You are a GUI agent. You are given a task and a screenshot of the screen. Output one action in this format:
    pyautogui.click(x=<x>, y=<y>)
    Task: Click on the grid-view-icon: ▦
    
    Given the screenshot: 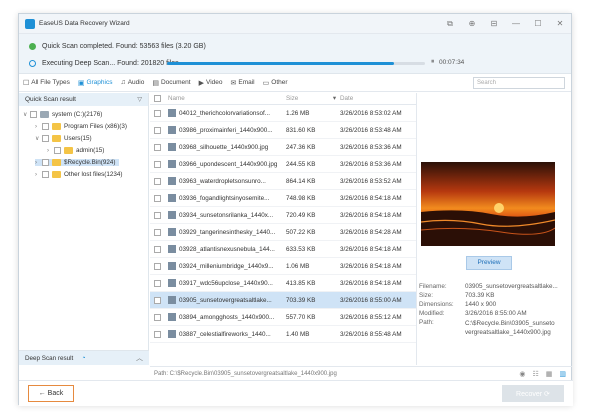 What is the action you would take?
    pyautogui.click(x=549, y=374)
    